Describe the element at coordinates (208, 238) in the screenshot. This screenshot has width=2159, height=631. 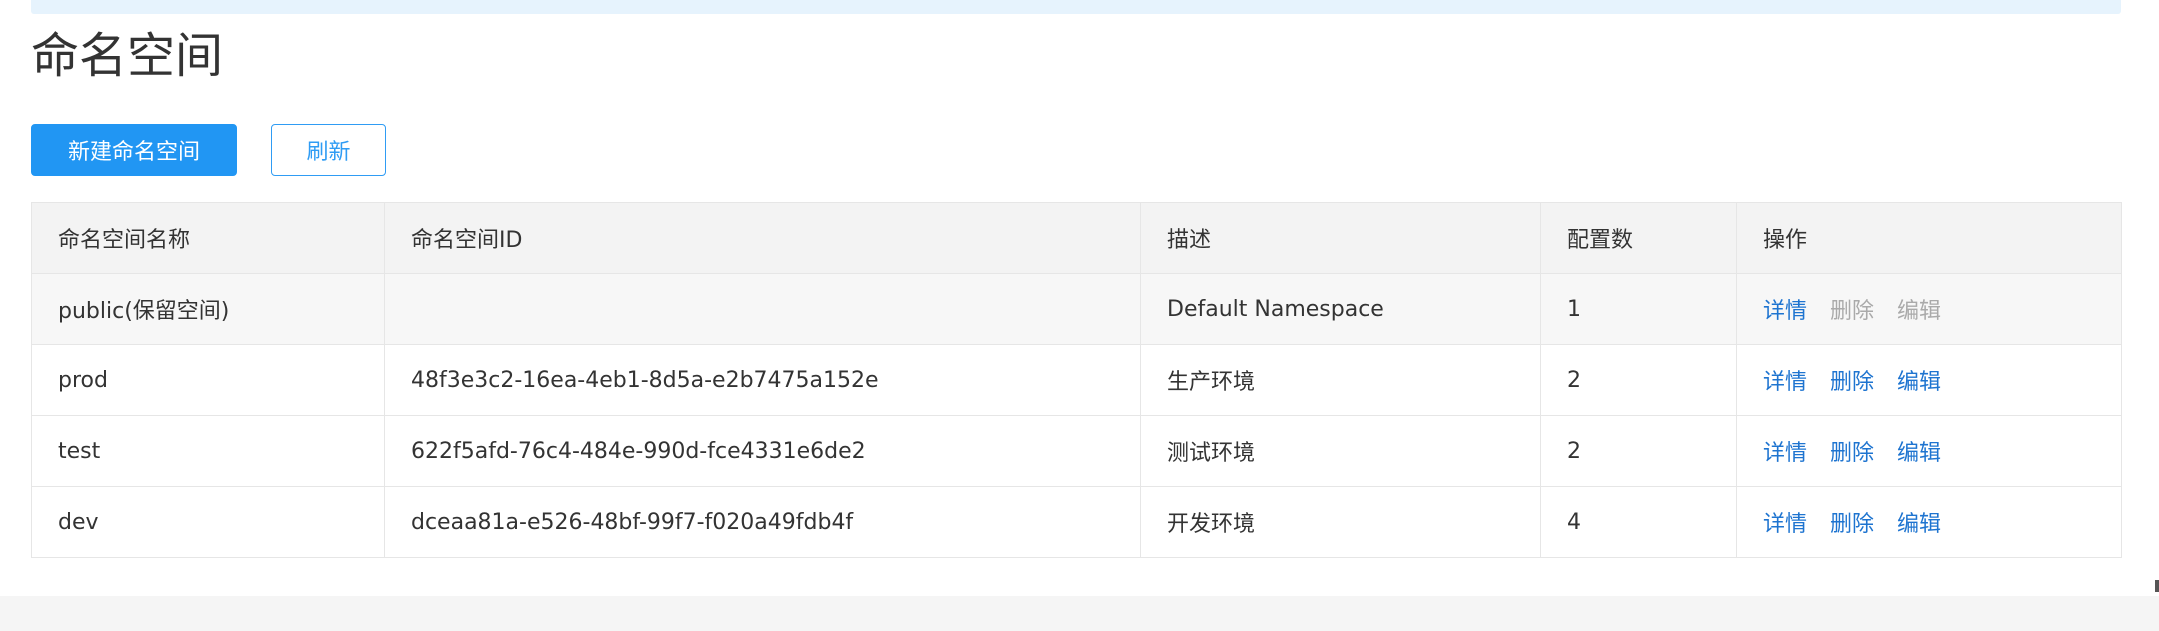
I see `column-header-name: 命名空间名称` at that location.